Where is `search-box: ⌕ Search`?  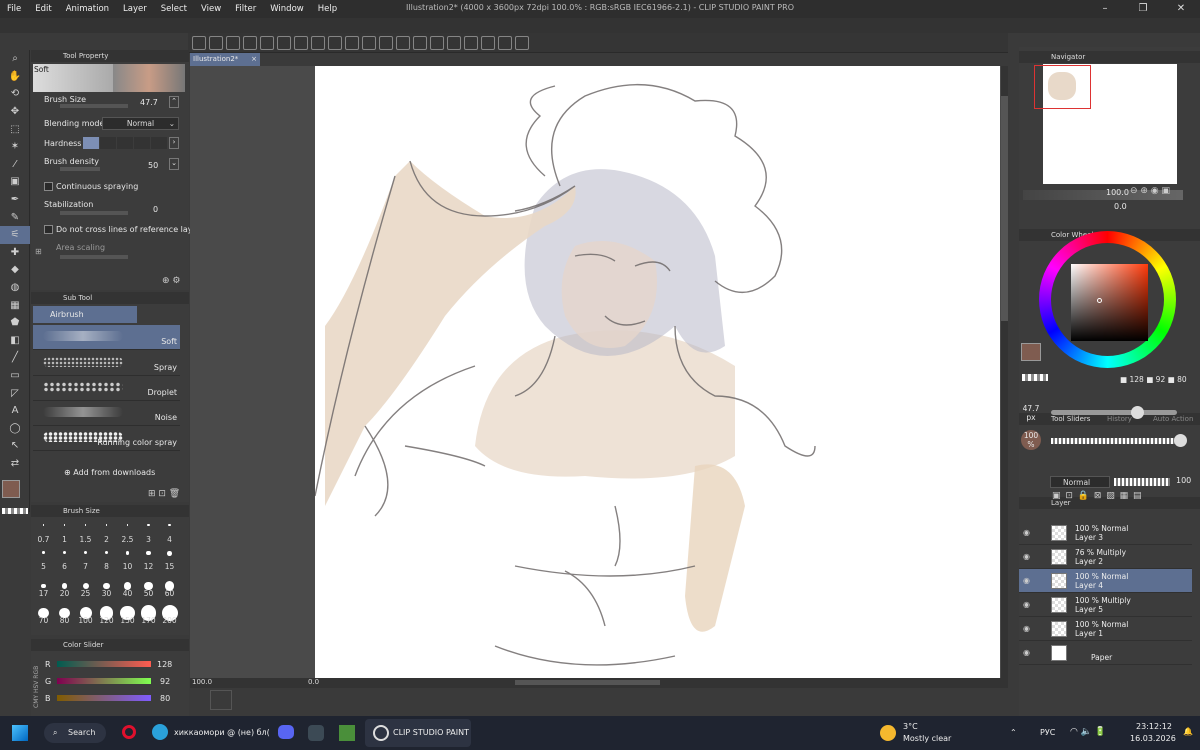
search-box: ⌕ Search is located at coordinates (75, 733).